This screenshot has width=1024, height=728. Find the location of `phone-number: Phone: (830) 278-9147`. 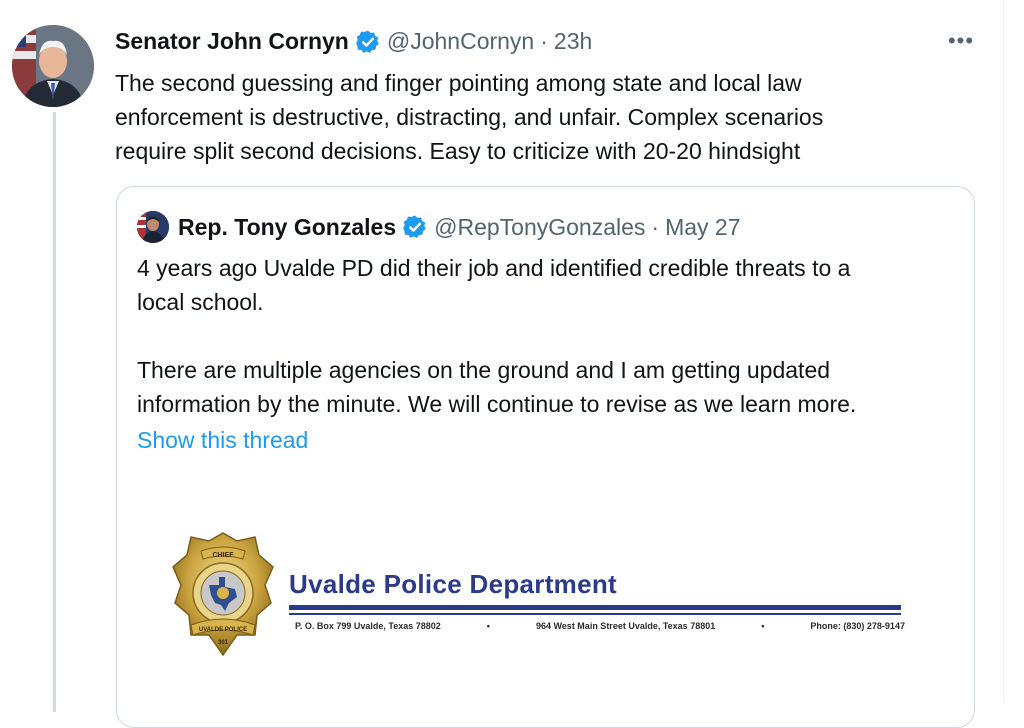

phone-number: Phone: (830) 278-9147 is located at coordinates (857, 626).